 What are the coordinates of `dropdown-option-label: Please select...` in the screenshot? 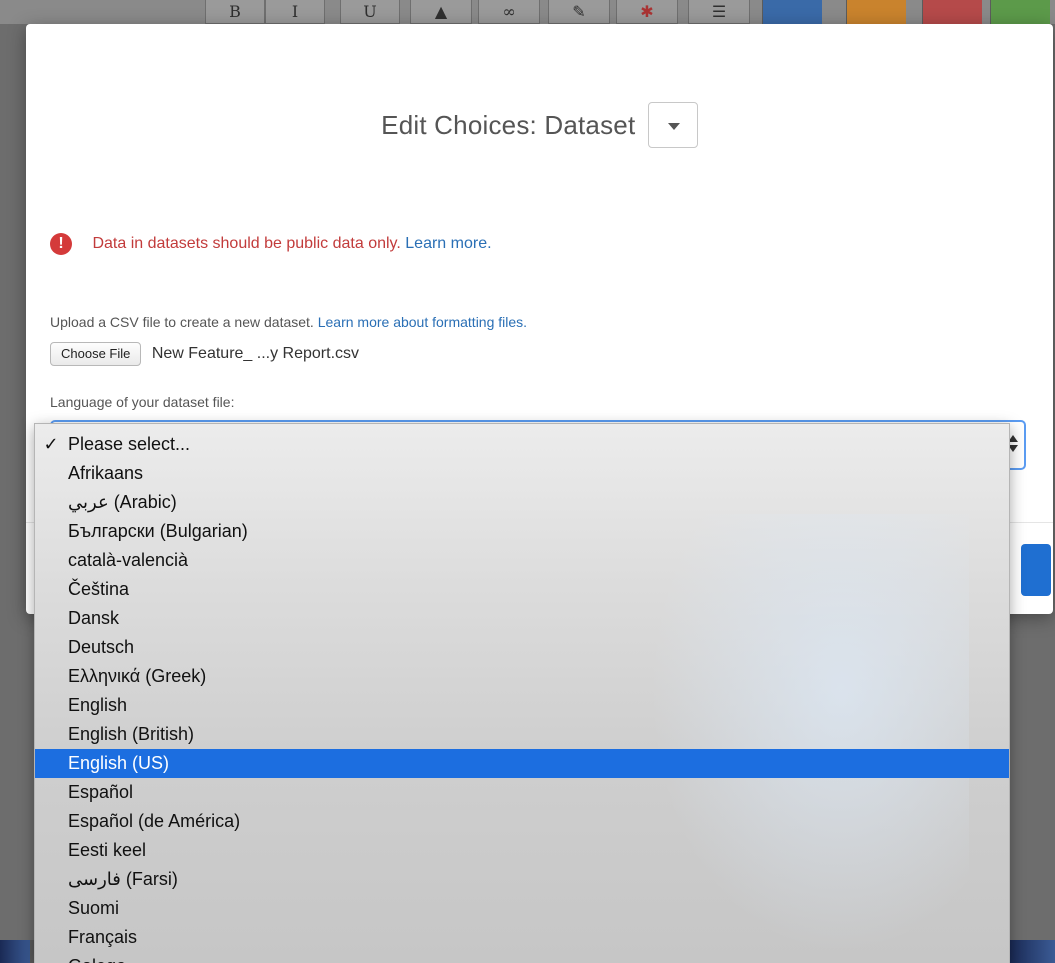 It's located at (129, 444).